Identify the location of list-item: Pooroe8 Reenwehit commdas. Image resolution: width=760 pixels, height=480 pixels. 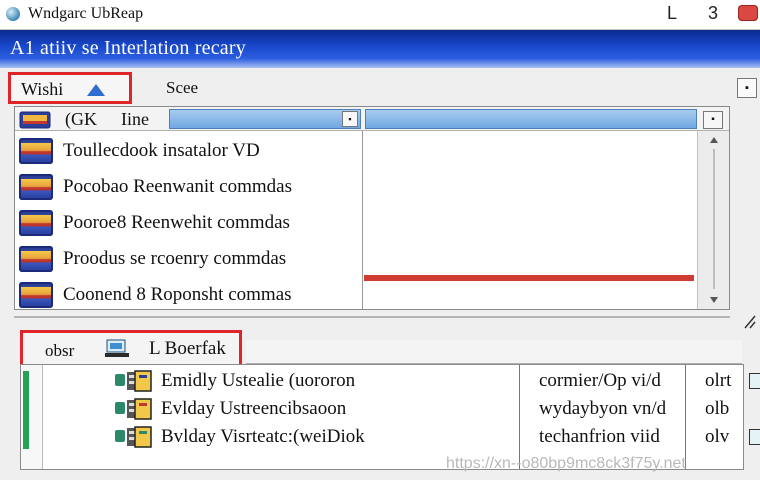
(189, 223).